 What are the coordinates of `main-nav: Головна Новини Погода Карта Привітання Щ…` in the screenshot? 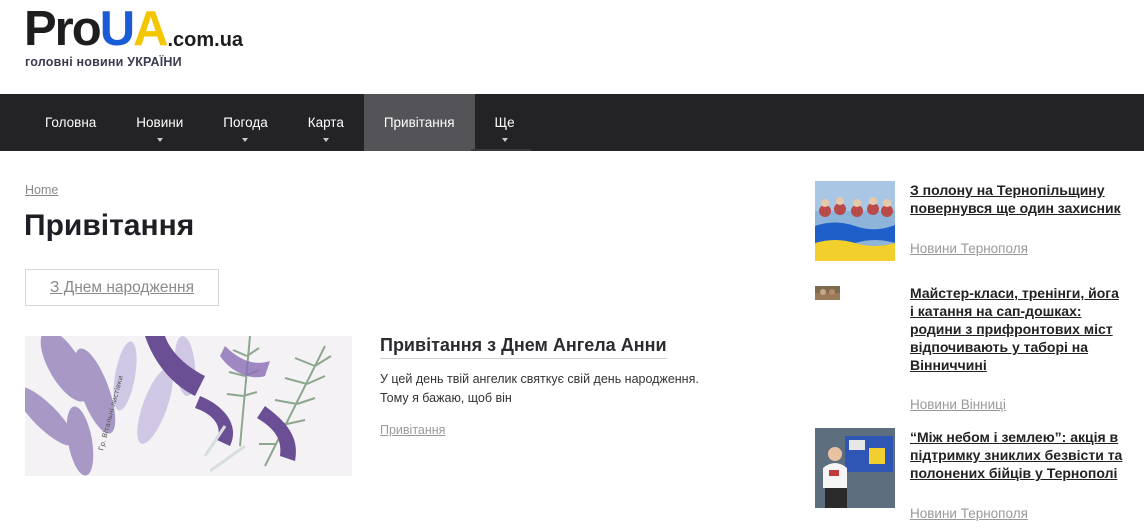 It's located at (572, 122).